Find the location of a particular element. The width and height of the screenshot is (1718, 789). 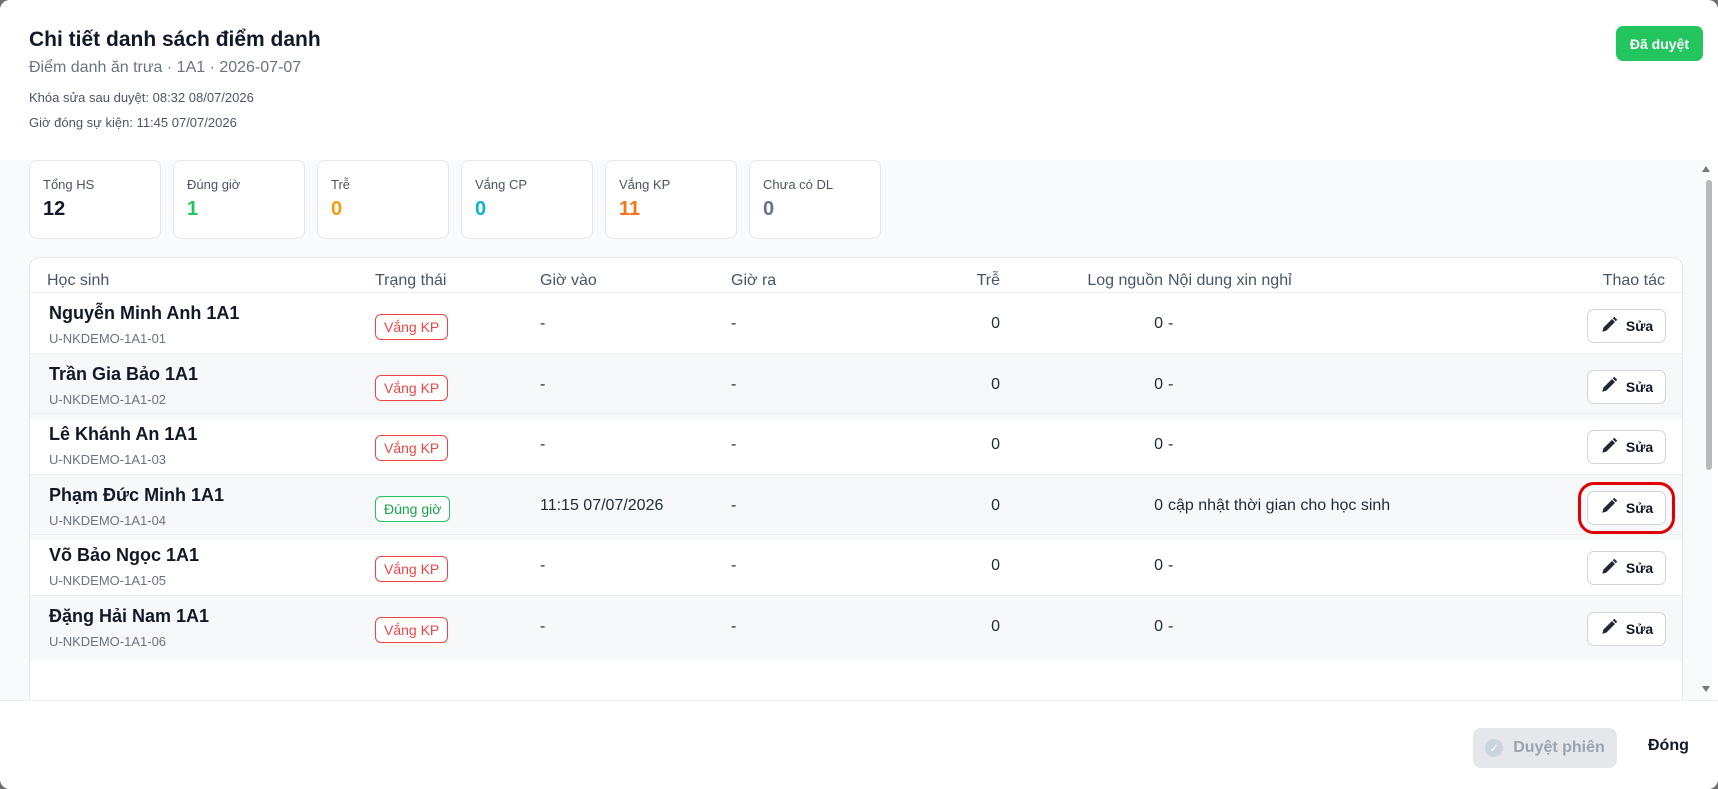

stat-card: Tổng HS 12 is located at coordinates (95, 199).